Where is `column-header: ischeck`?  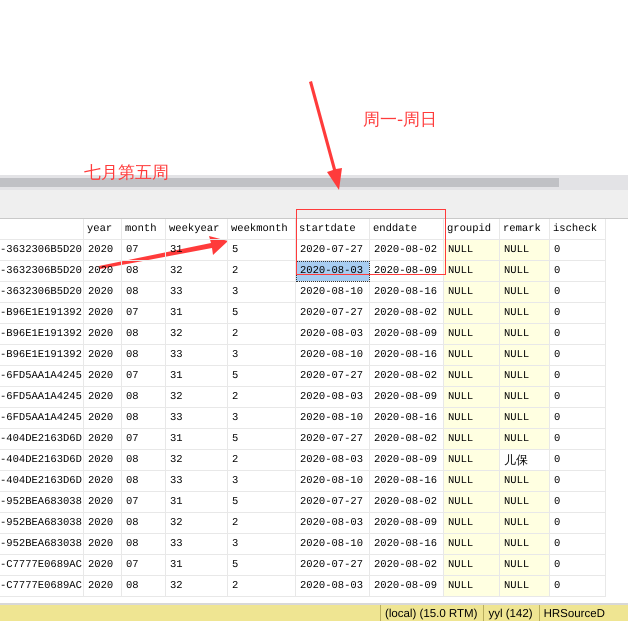 column-header: ischeck is located at coordinates (578, 229).